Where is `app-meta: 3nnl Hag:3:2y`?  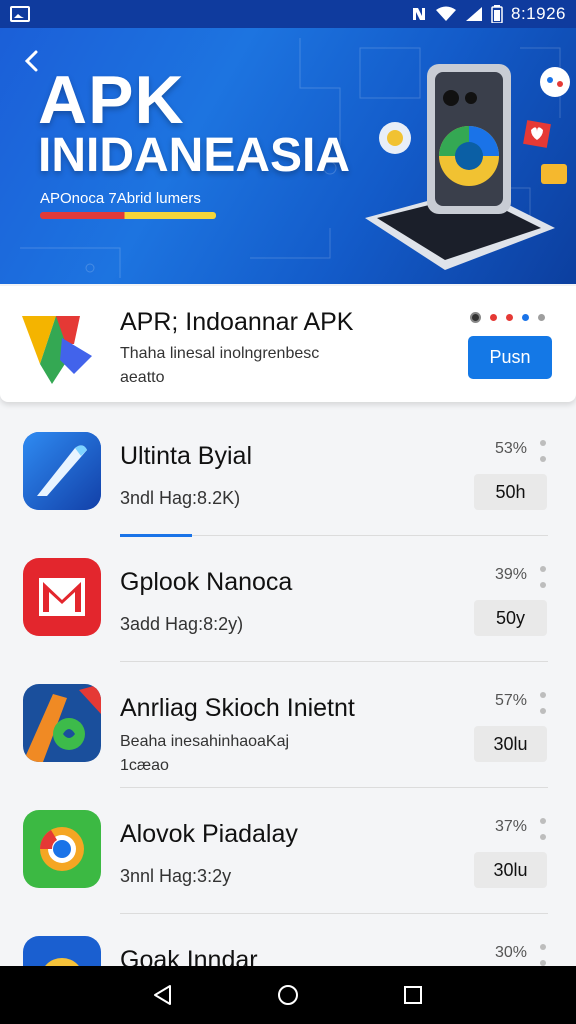 app-meta: 3nnl Hag:3:2y is located at coordinates (176, 876).